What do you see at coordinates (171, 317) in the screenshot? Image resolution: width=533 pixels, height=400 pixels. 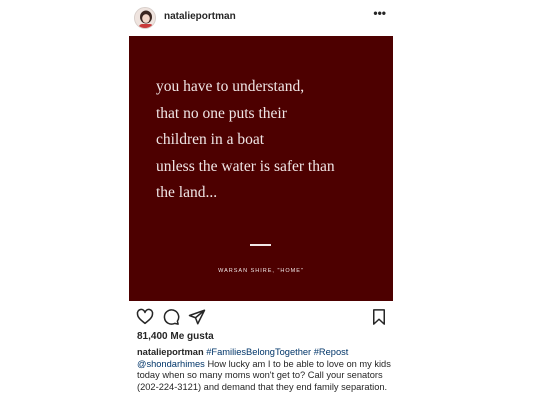 I see `comment-icon` at bounding box center [171, 317].